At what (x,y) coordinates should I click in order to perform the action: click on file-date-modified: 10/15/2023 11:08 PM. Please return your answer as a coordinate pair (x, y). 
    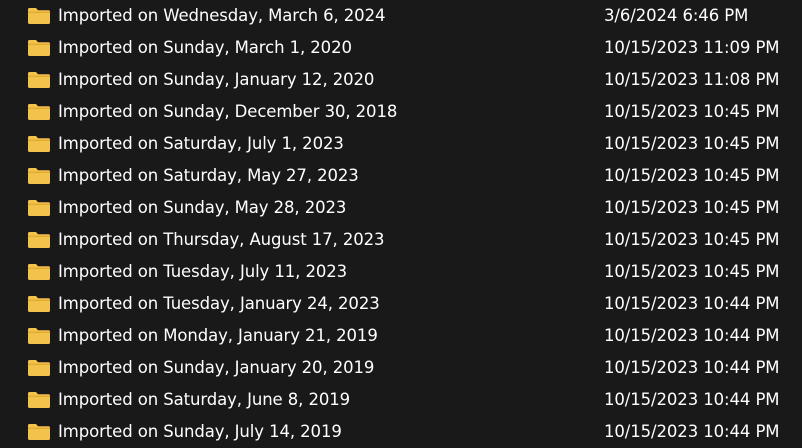
    Looking at the image, I should click on (692, 79).